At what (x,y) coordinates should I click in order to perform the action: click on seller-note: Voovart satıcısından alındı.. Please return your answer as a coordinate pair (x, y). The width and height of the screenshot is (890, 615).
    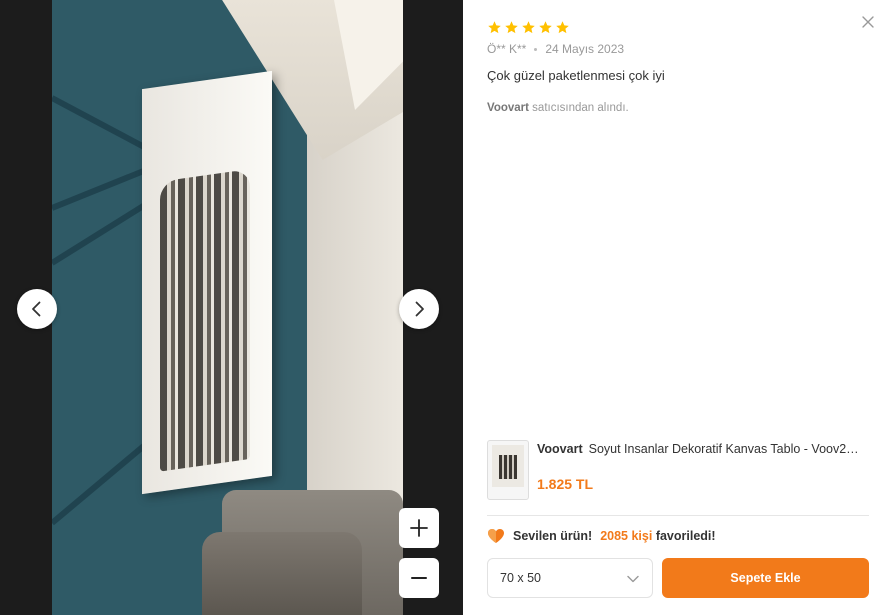
    Looking at the image, I should click on (558, 108).